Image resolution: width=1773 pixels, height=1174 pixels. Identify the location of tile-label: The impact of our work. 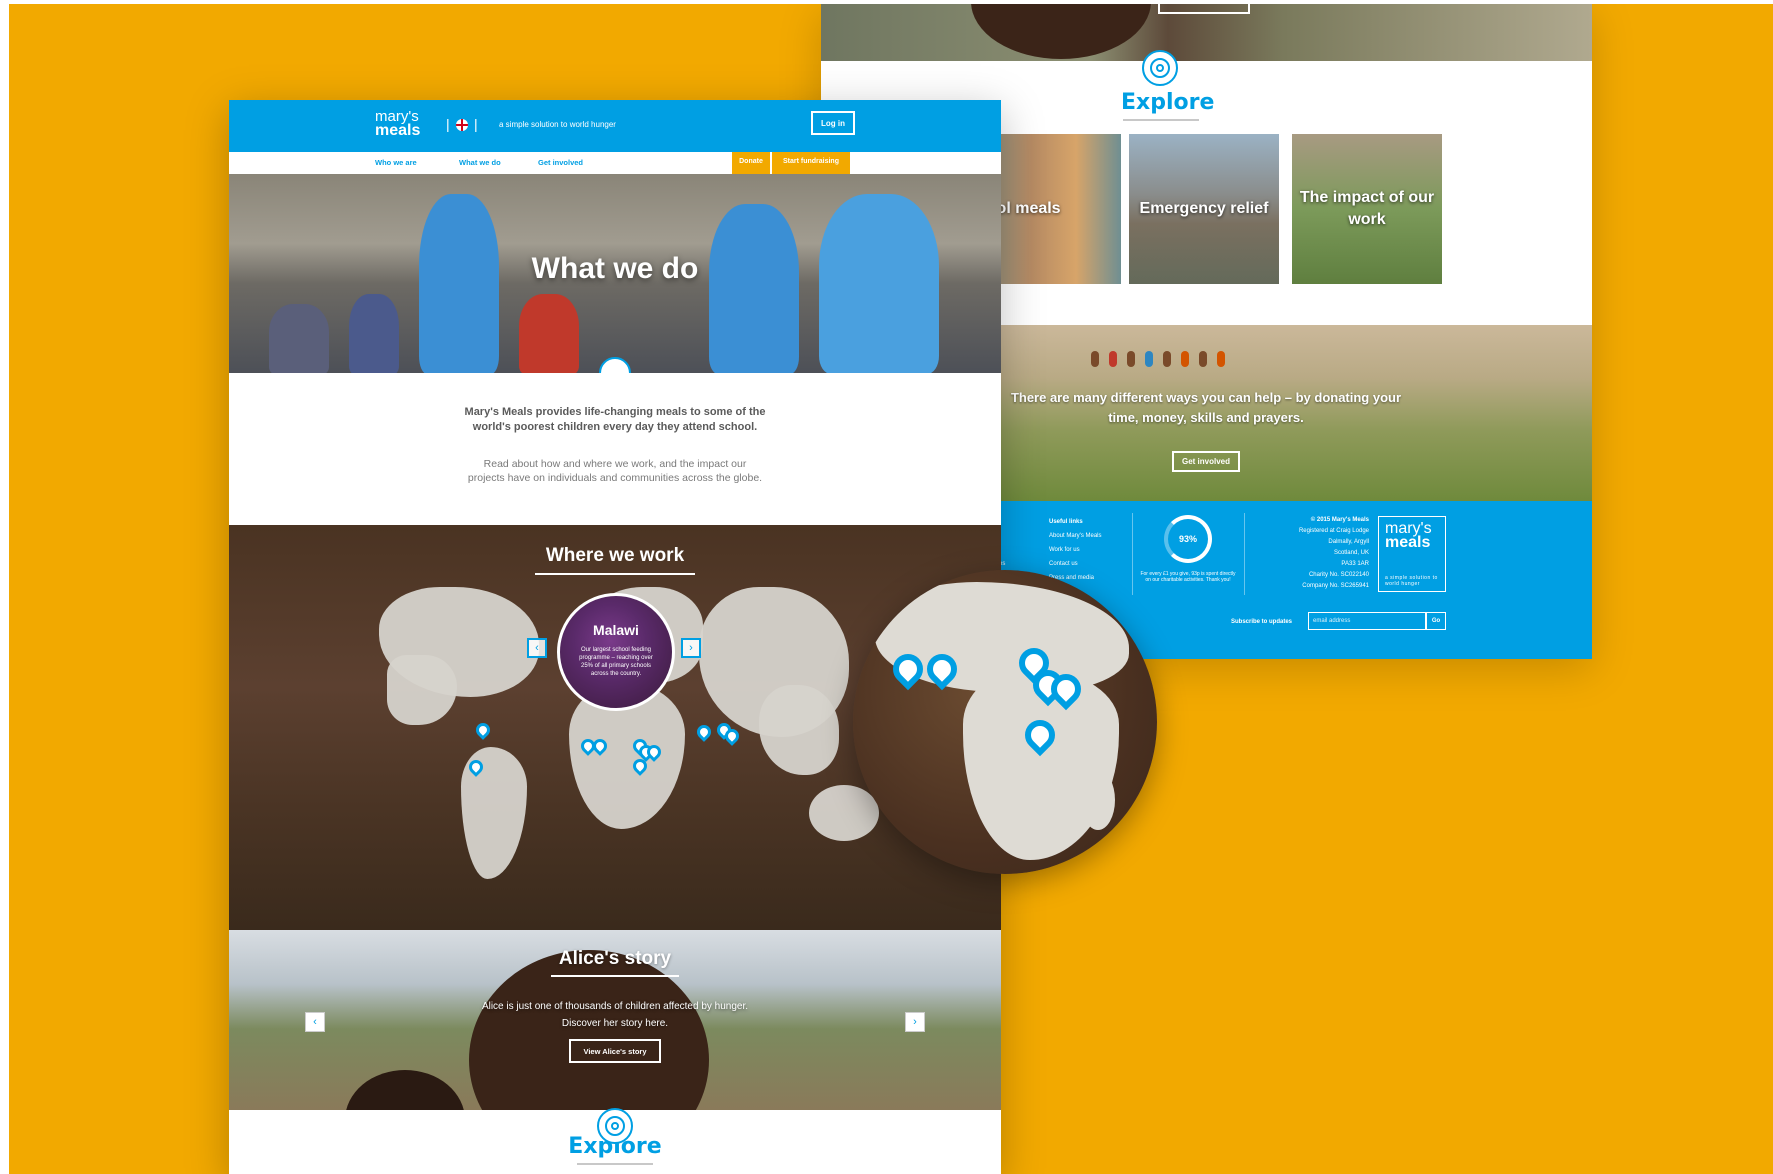
(1367, 208).